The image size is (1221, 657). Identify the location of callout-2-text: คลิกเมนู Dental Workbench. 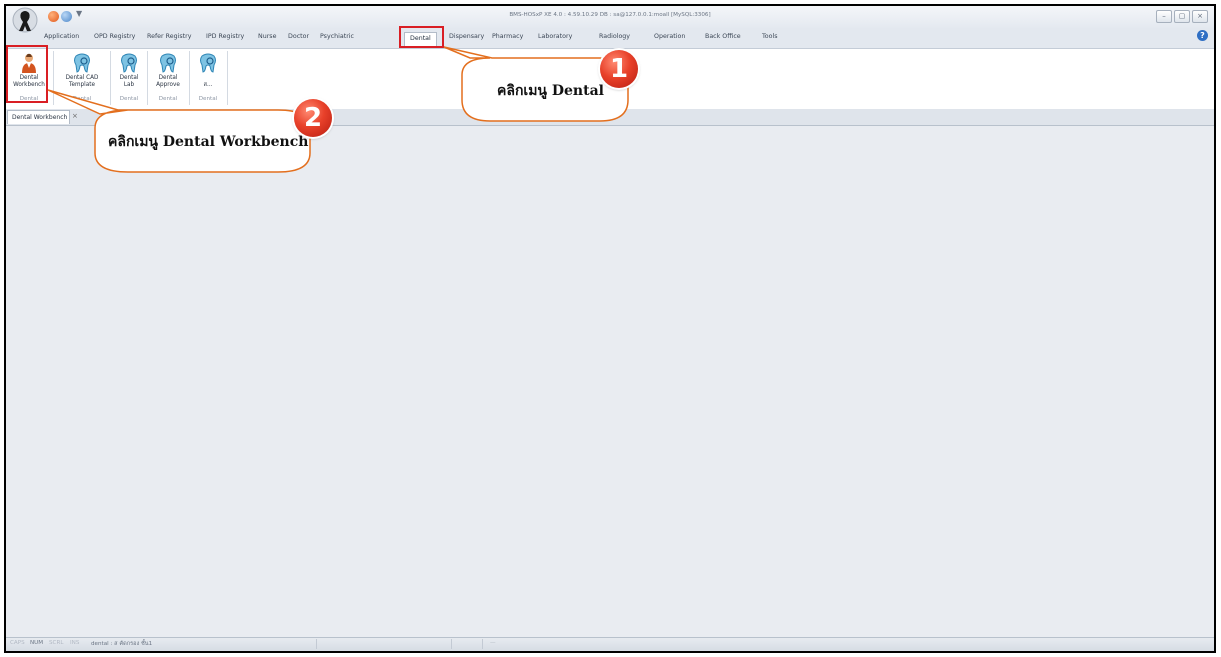
(208, 142).